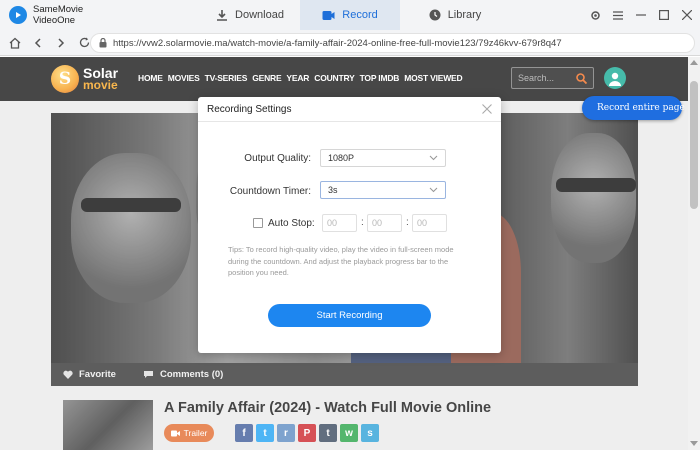 The height and width of the screenshot is (450, 700). Describe the element at coordinates (38, 43) in the screenshot. I see `back-icon` at that location.